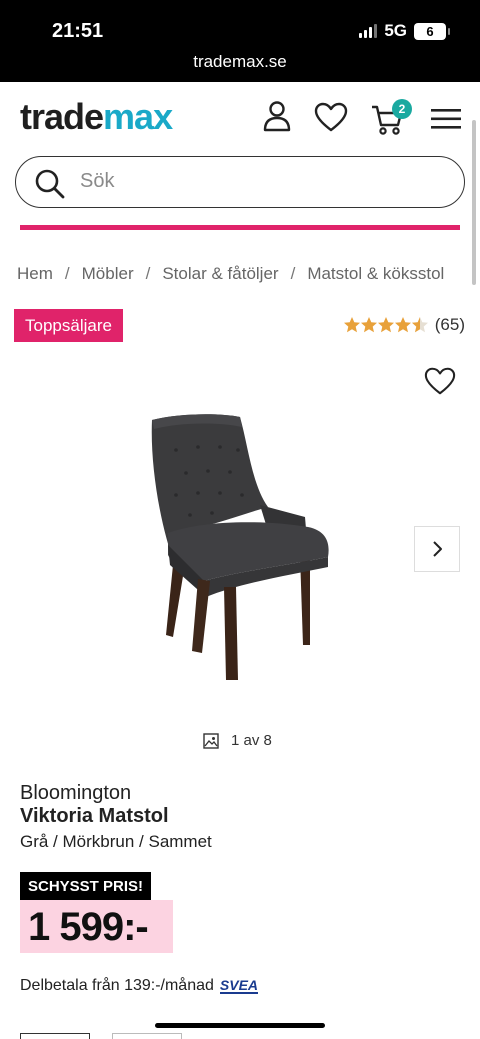 This screenshot has height=1039, width=480. I want to click on product-variant: Grå / Mörkbrun / Sammet, so click(116, 841).